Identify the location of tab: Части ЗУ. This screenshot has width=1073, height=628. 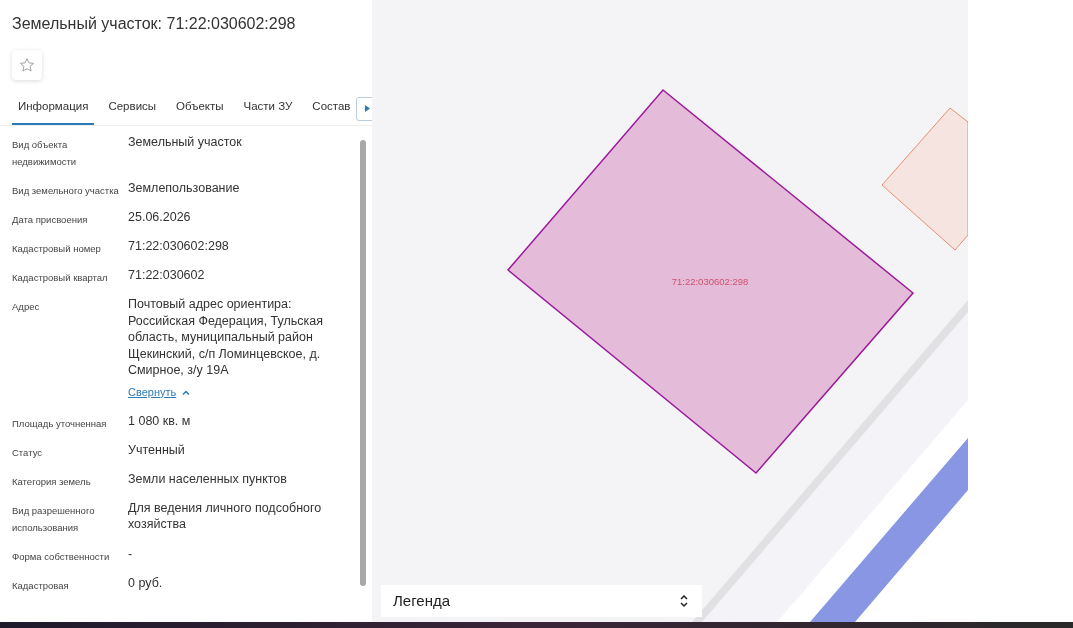
(268, 109).